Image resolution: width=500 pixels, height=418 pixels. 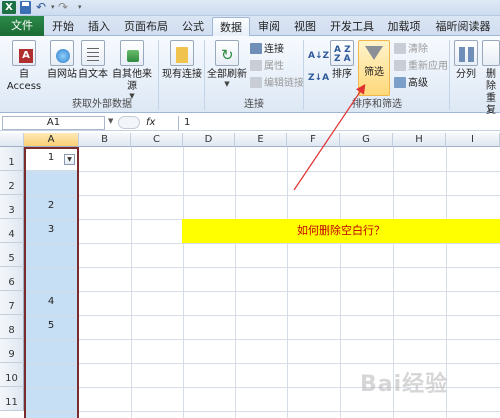 I want to click on customize-icon: ▾, so click(x=82, y=7).